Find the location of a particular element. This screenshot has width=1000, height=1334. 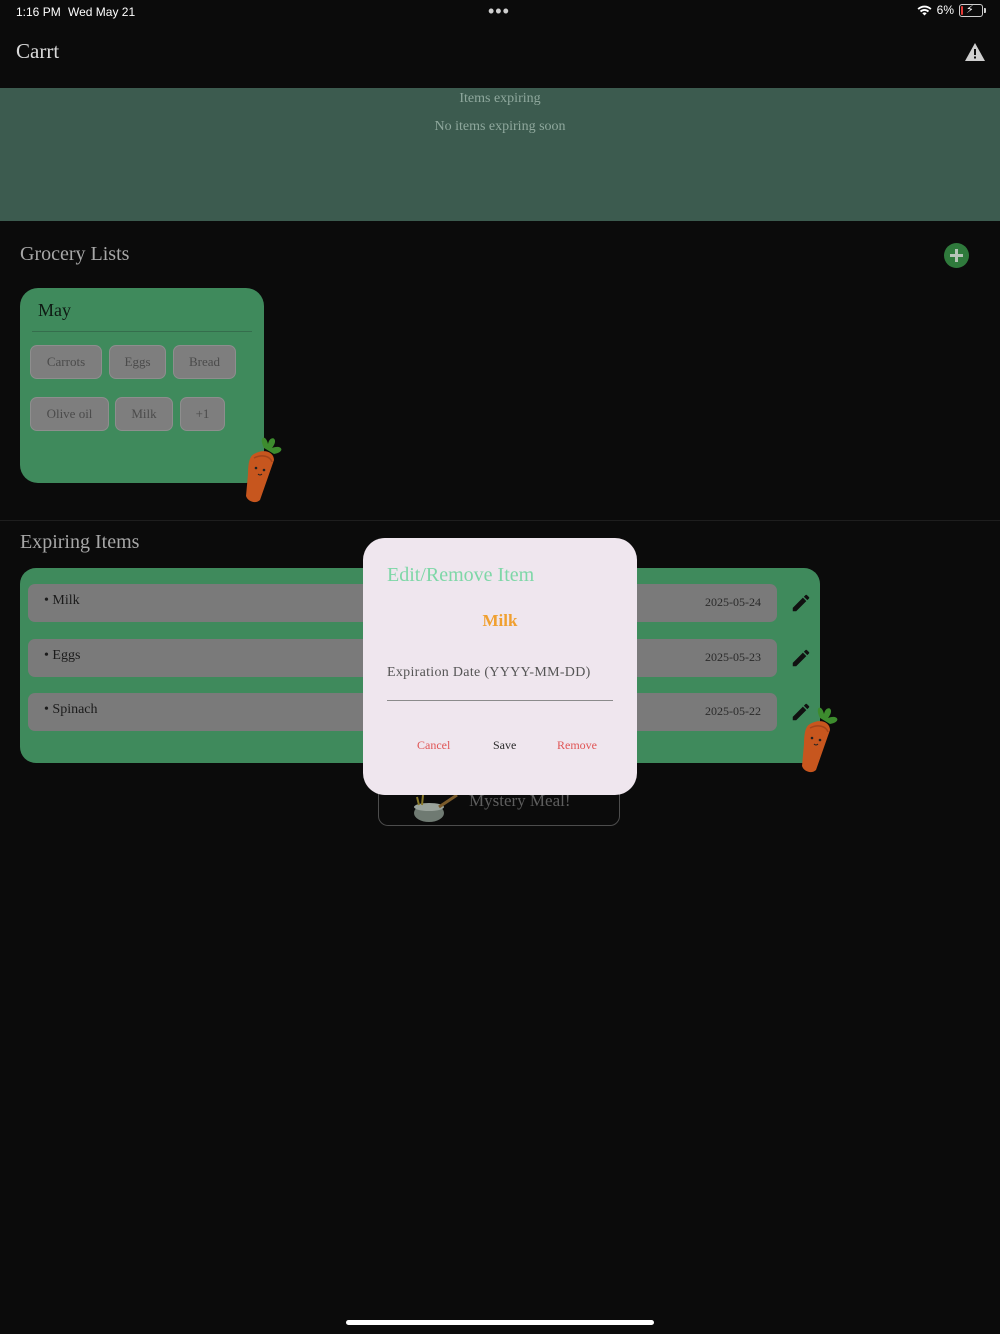

list-item-chip: Eggs is located at coordinates (137, 362).